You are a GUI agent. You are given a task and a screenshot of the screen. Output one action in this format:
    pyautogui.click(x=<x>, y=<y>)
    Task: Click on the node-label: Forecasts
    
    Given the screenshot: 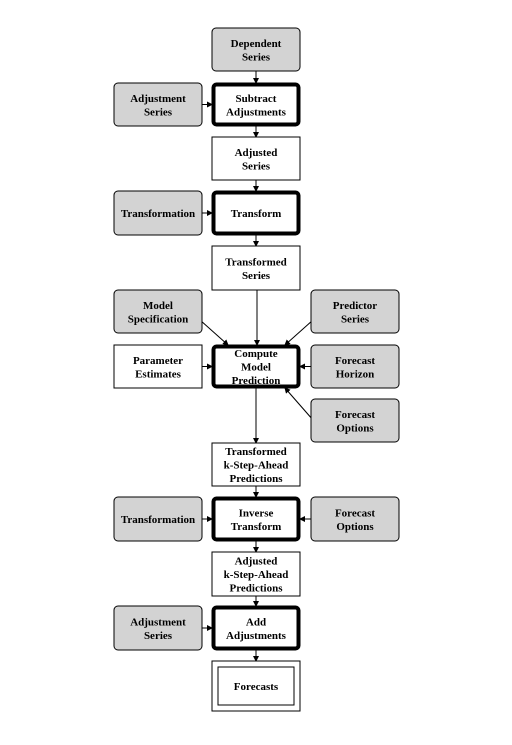 What is the action you would take?
    pyautogui.click(x=256, y=687)
    